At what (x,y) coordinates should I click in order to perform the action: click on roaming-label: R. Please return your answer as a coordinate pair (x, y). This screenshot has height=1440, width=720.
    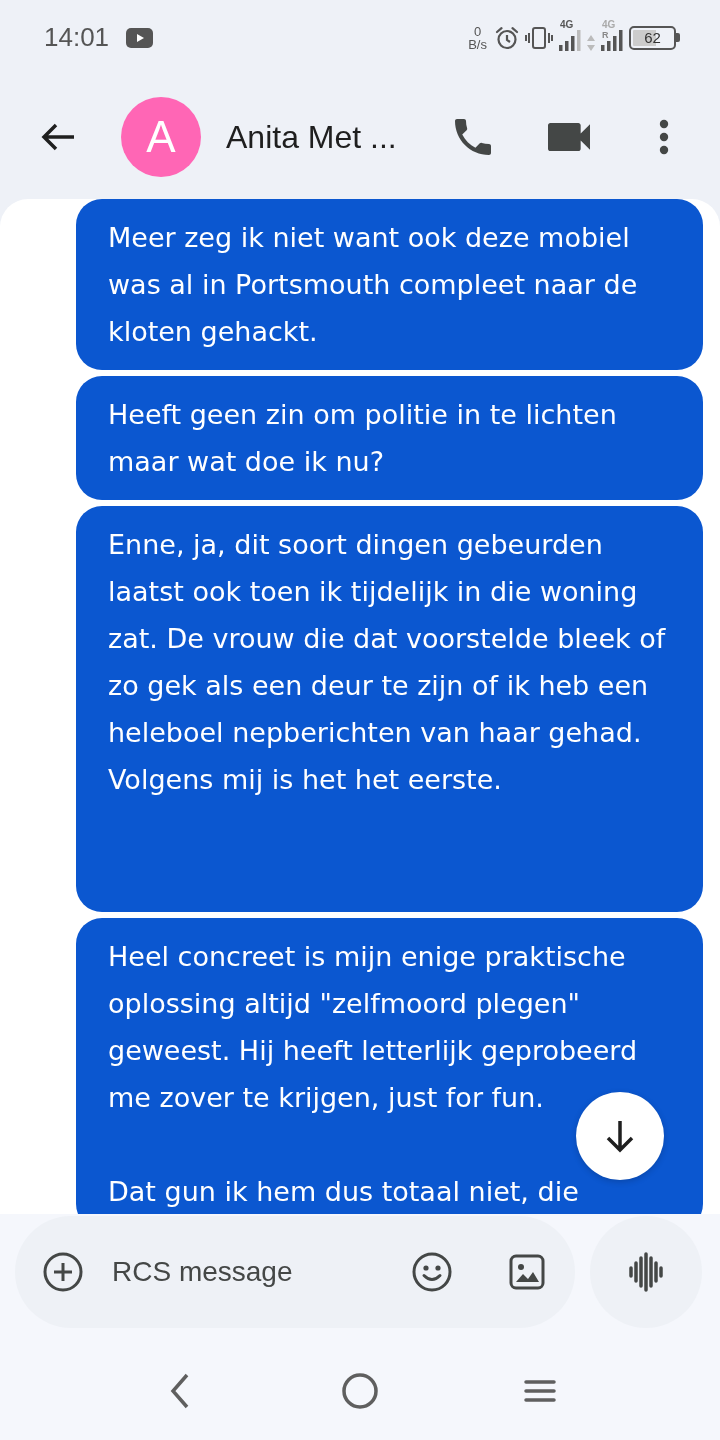
    Looking at the image, I should click on (605, 35).